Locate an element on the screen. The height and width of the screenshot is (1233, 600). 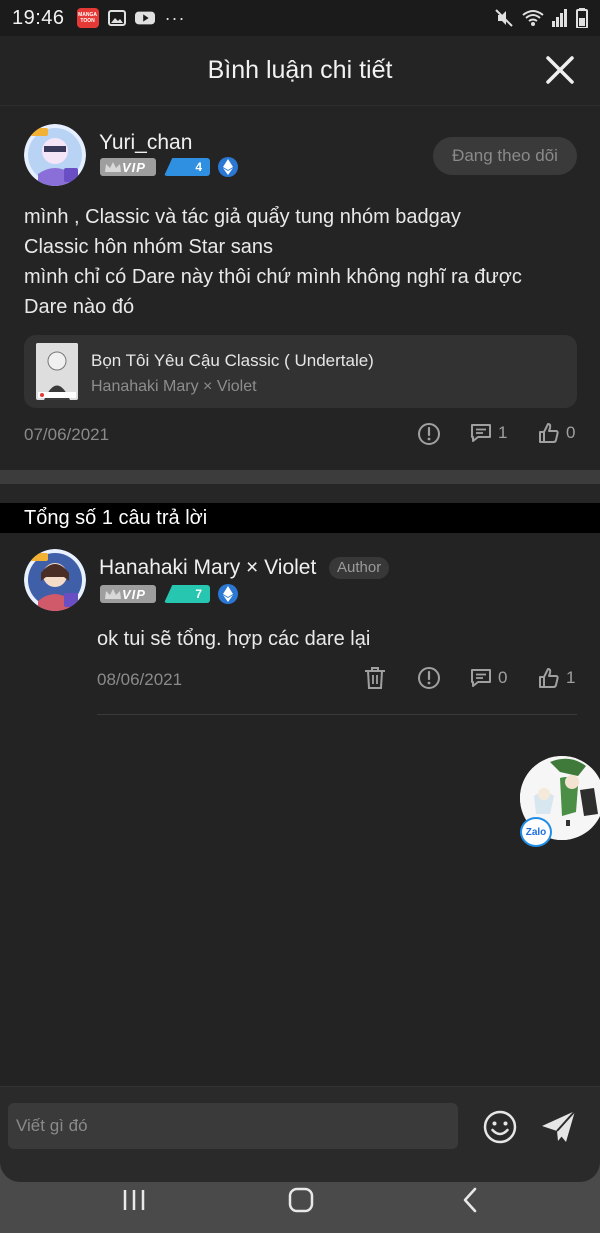
recent-apps-icon is located at coordinates (134, 1200).